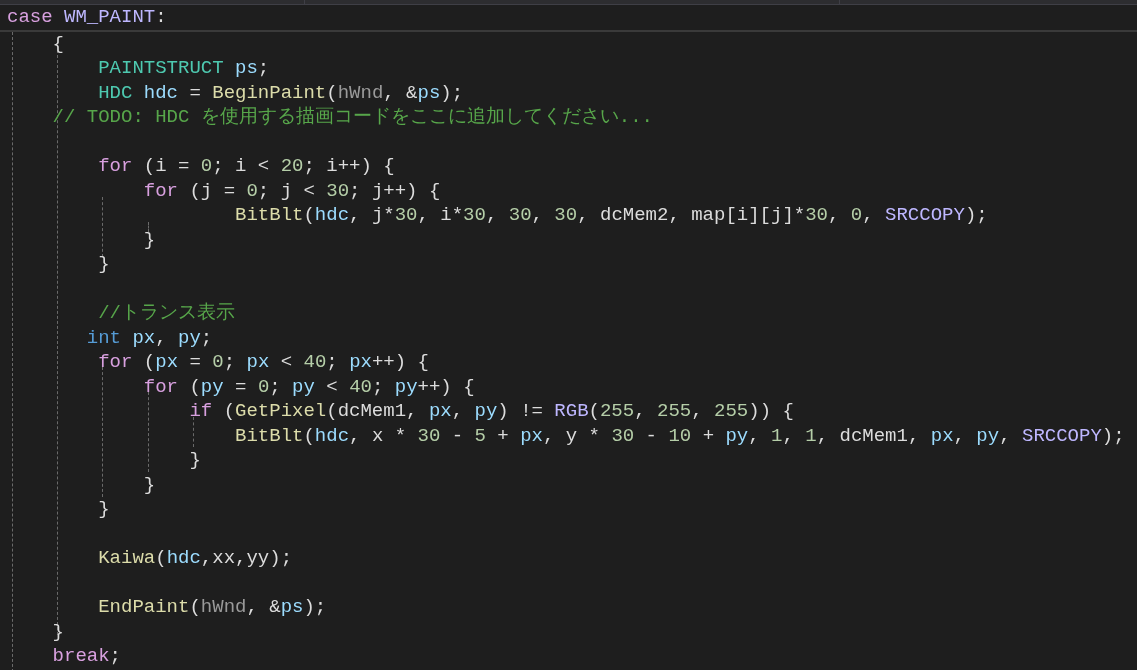 The image size is (1137, 670). What do you see at coordinates (86, 656) in the screenshot?
I see `code-line: break;` at bounding box center [86, 656].